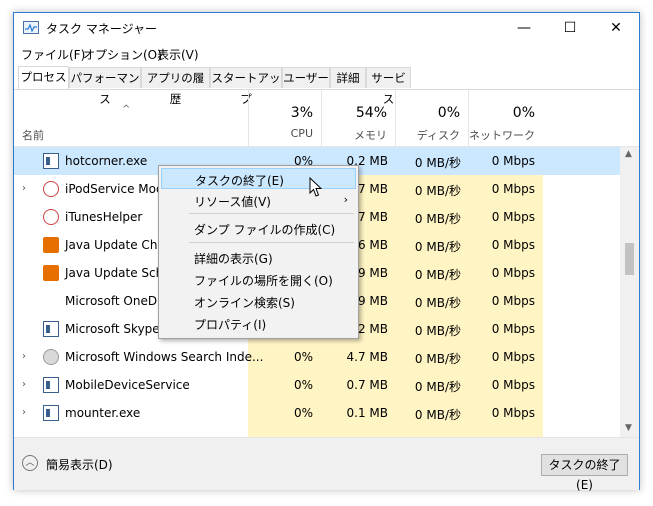 The image size is (653, 506). I want to click on chevron-up-icon: ︿, so click(30, 463).